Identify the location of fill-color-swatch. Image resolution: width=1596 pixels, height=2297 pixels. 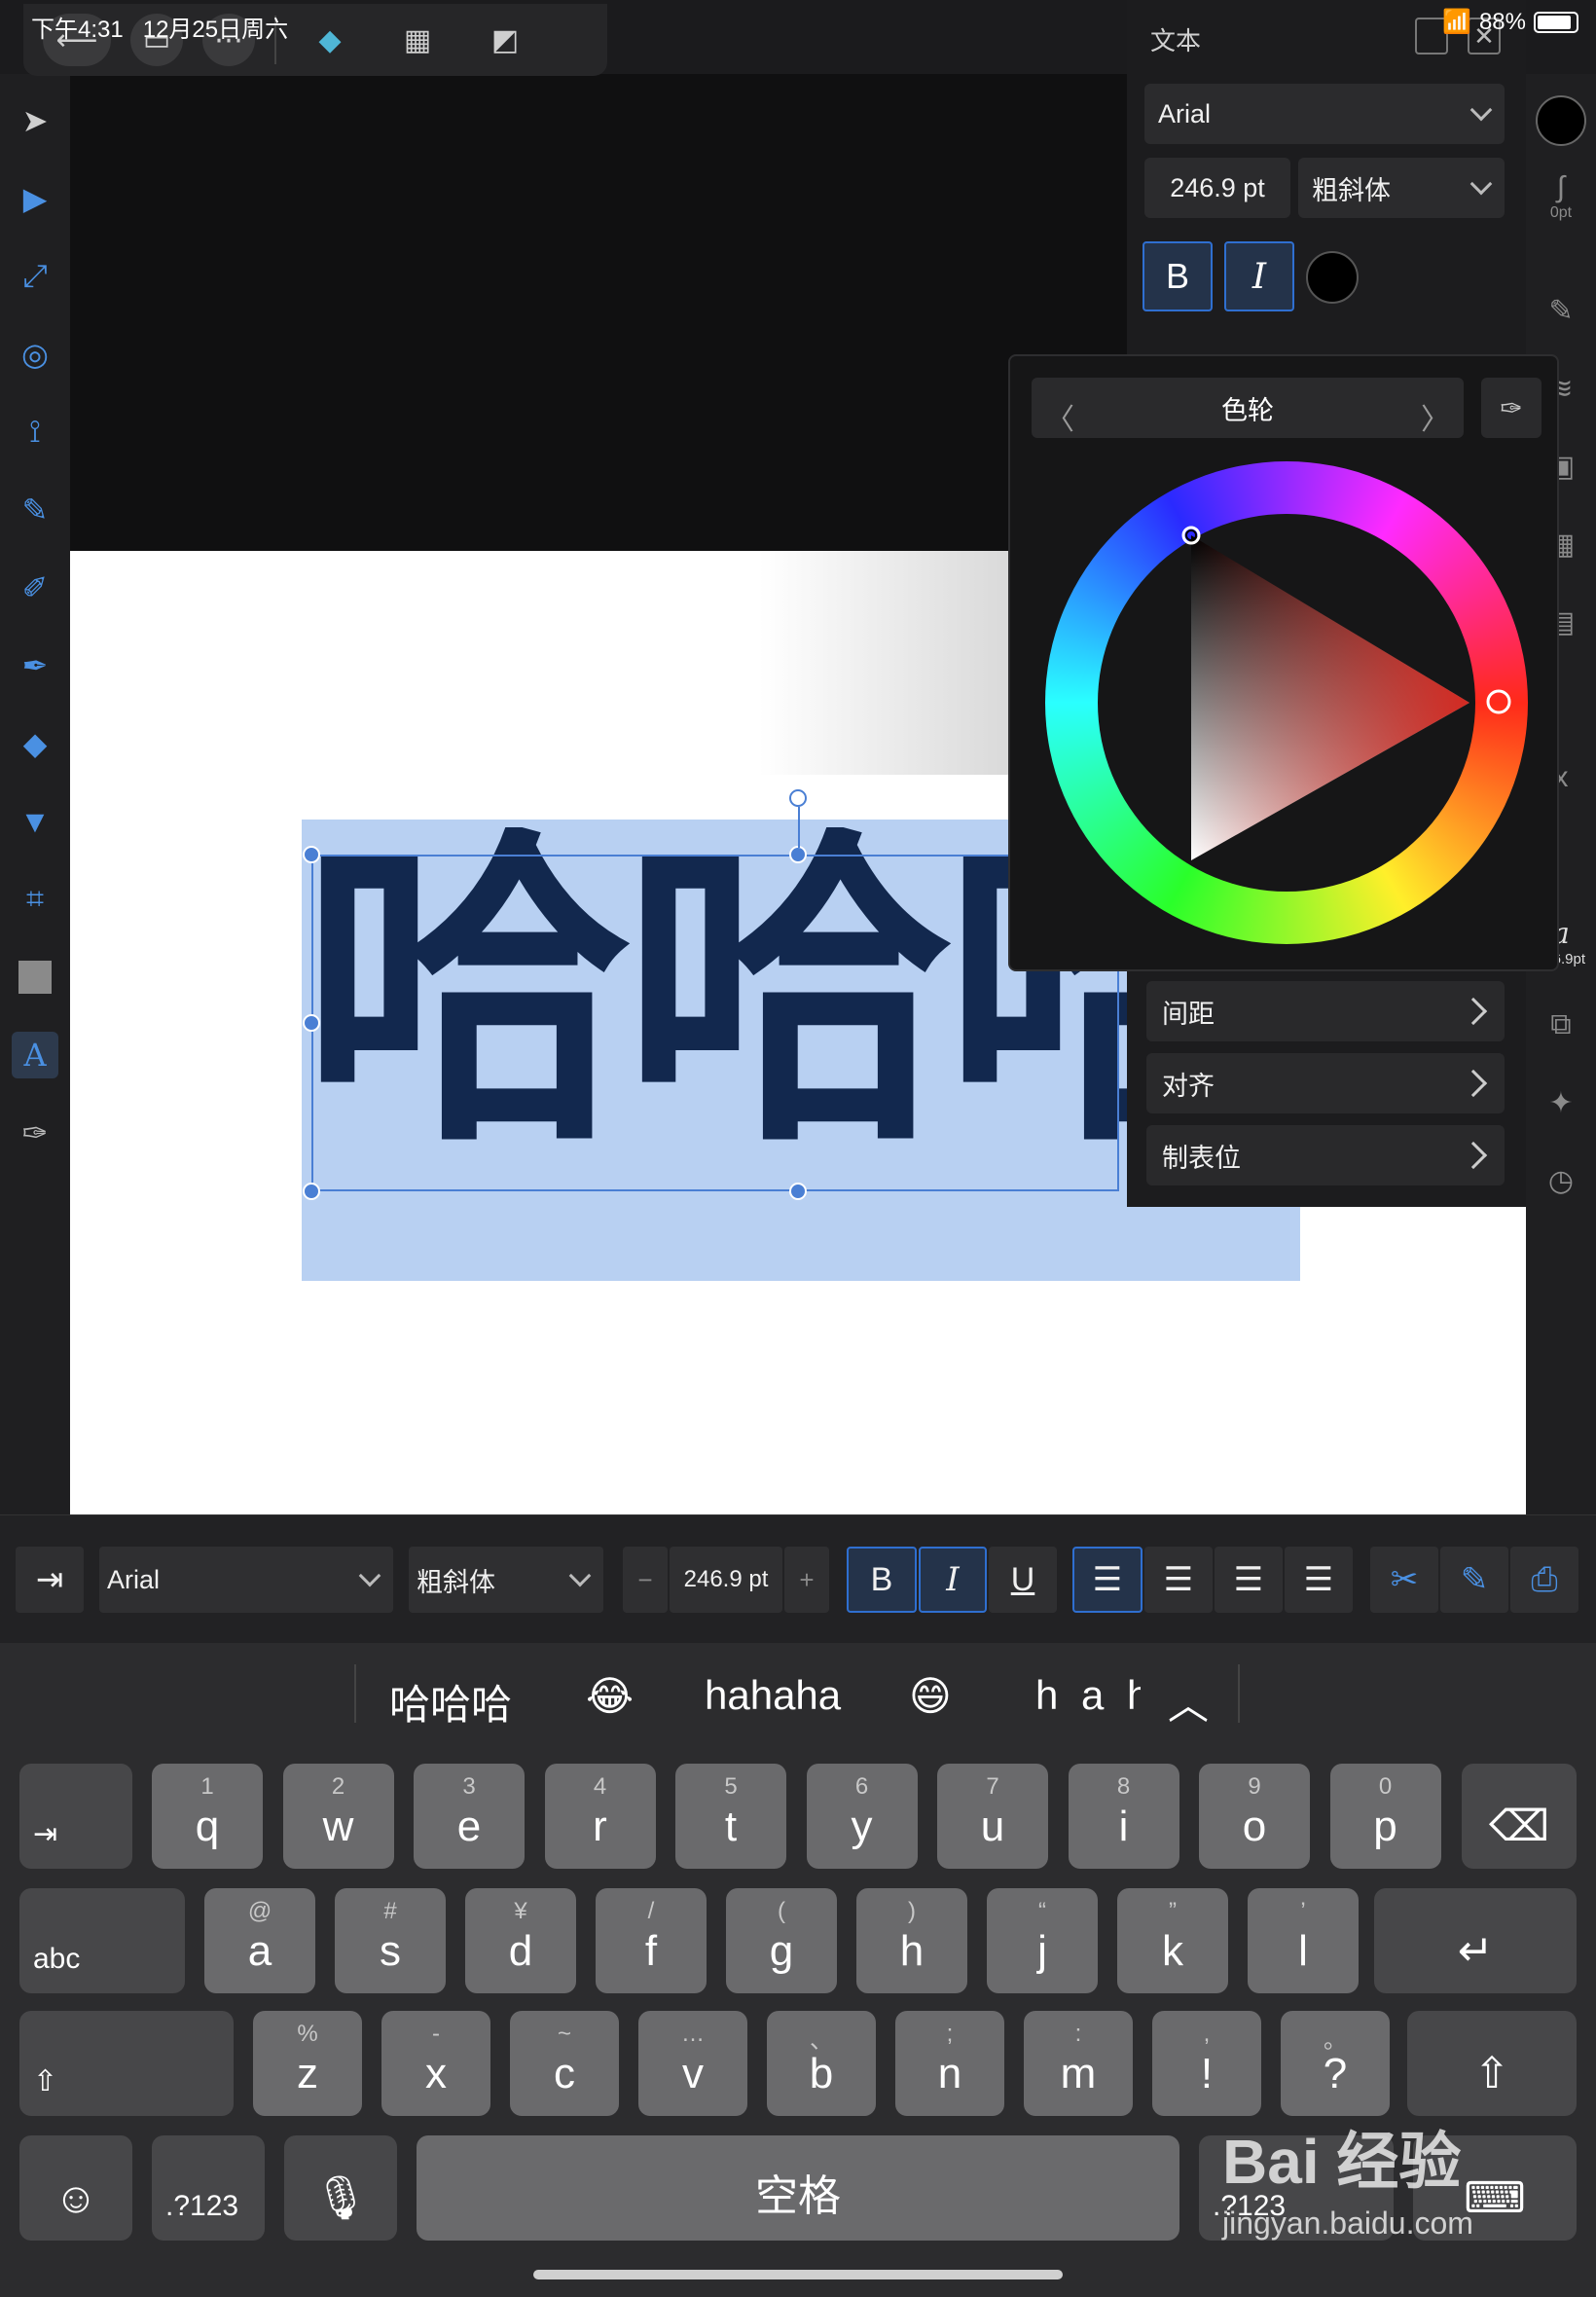
(1561, 120).